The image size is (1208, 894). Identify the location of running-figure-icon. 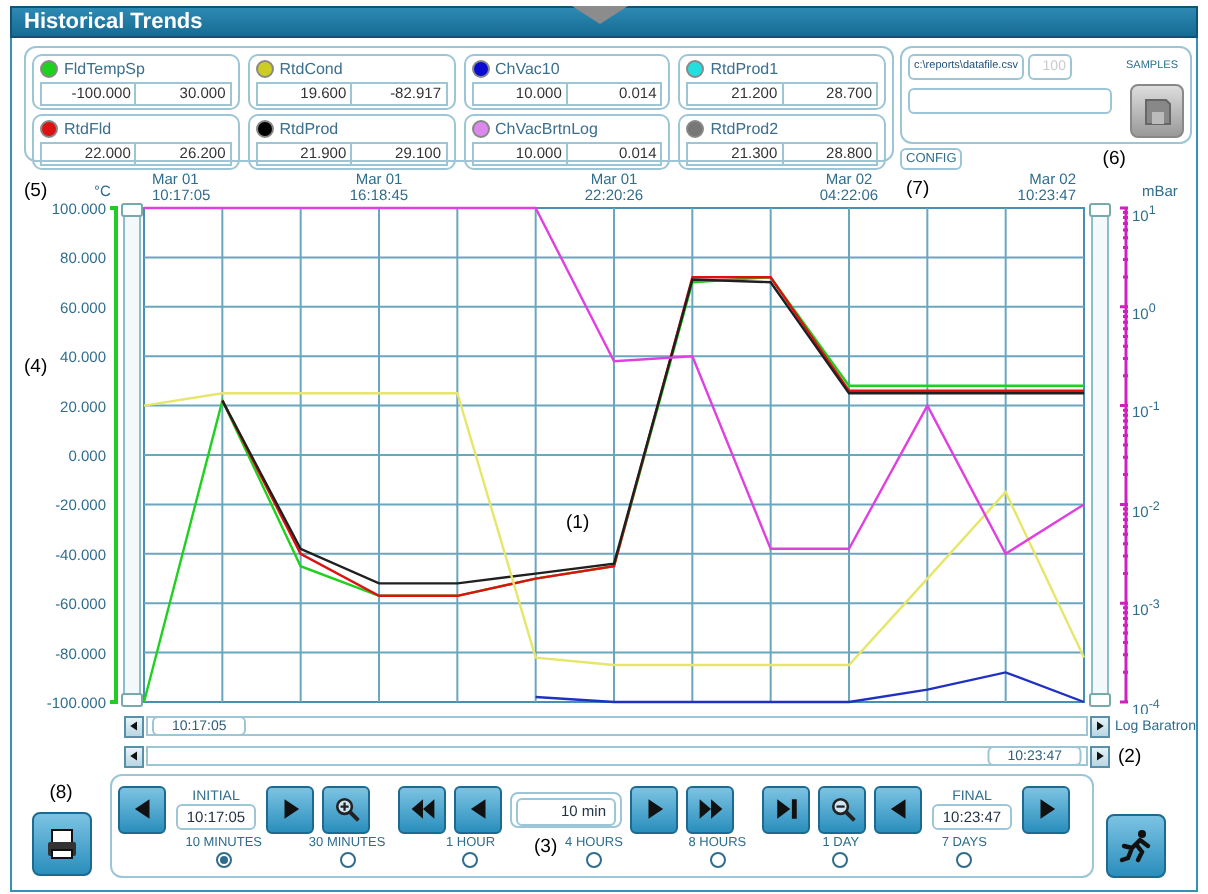
(1136, 846).